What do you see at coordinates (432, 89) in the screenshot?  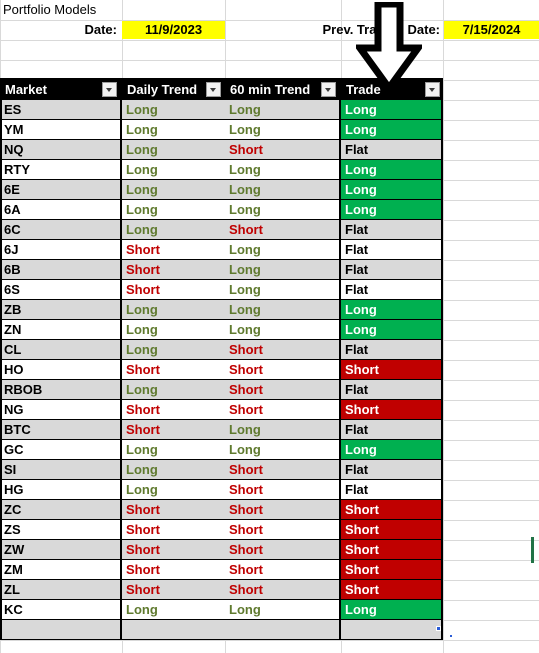 I see `filter-dropdown-icon-trade` at bounding box center [432, 89].